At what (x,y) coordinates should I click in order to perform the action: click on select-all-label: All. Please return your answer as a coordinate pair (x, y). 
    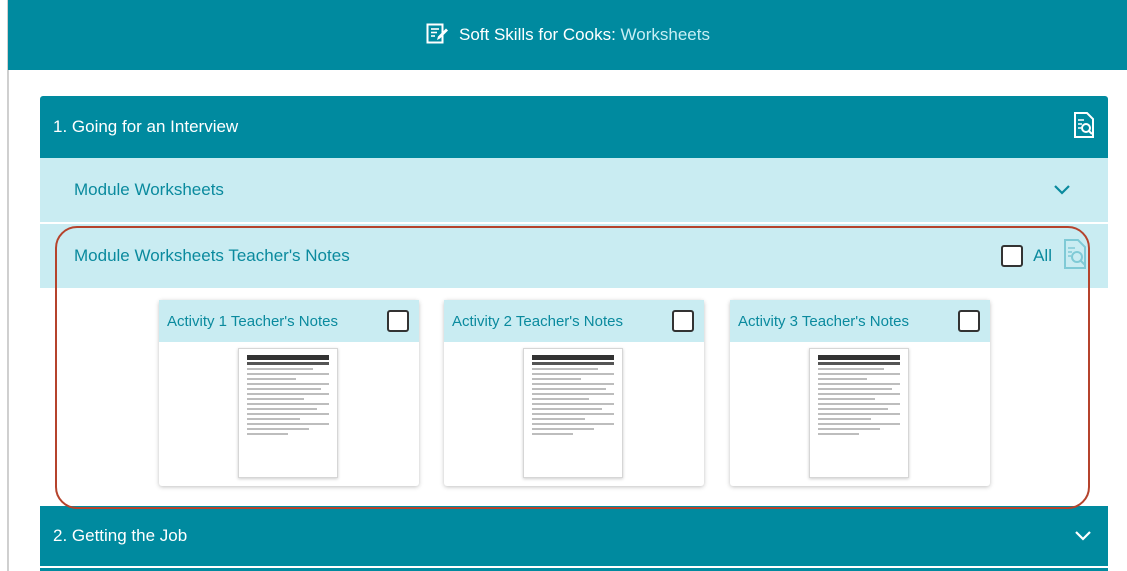
    Looking at the image, I should click on (1042, 255).